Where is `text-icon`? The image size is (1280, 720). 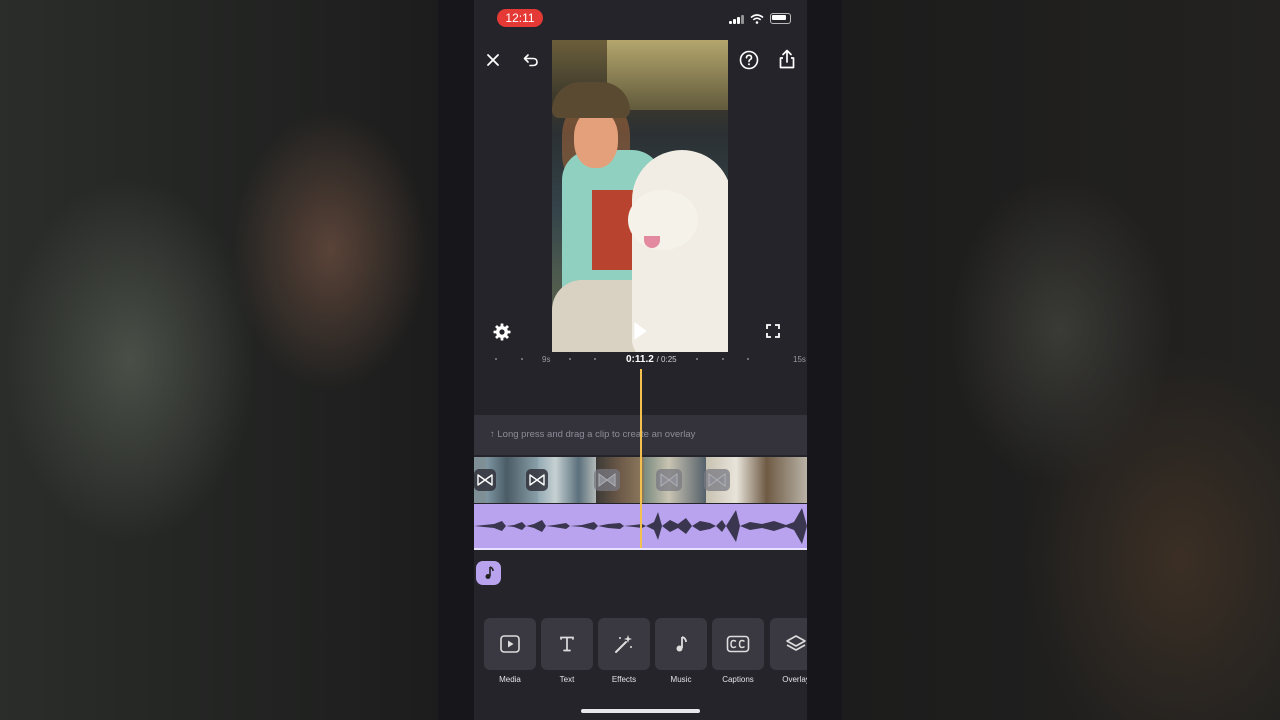
text-icon is located at coordinates (567, 644).